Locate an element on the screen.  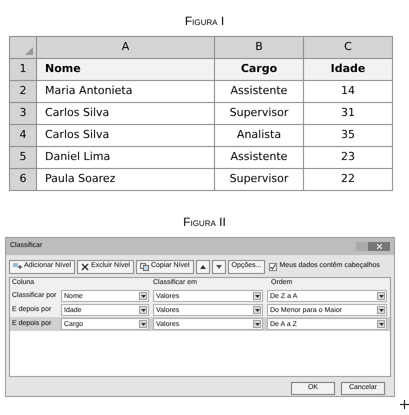
table-cell: Daniel Lima is located at coordinates (125, 157).